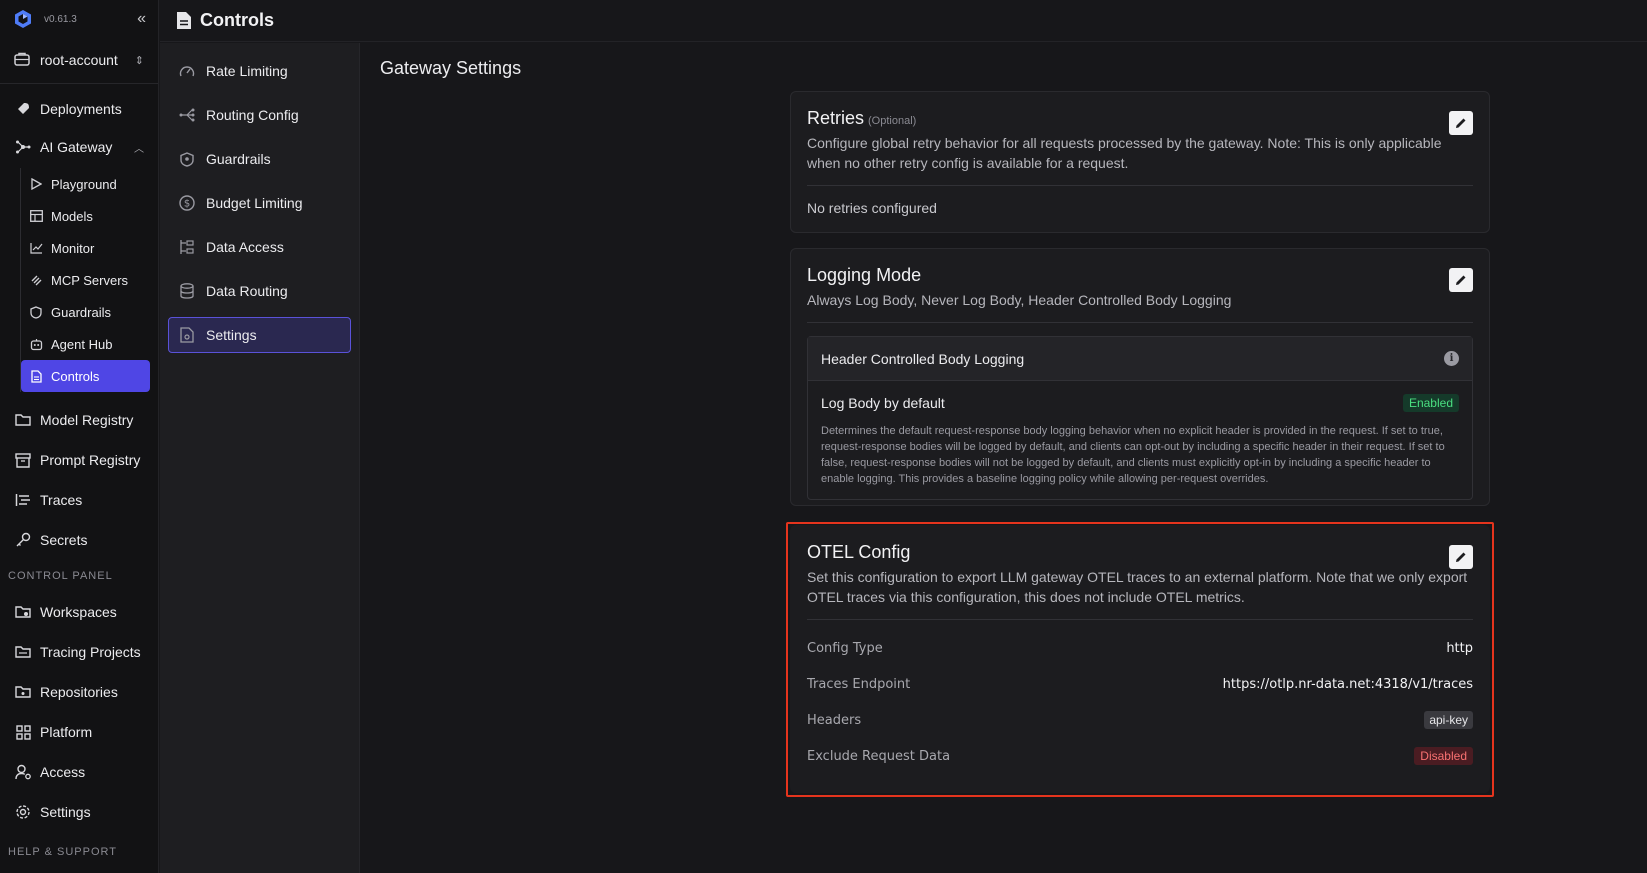  I want to click on rocket-icon, so click(23, 109).